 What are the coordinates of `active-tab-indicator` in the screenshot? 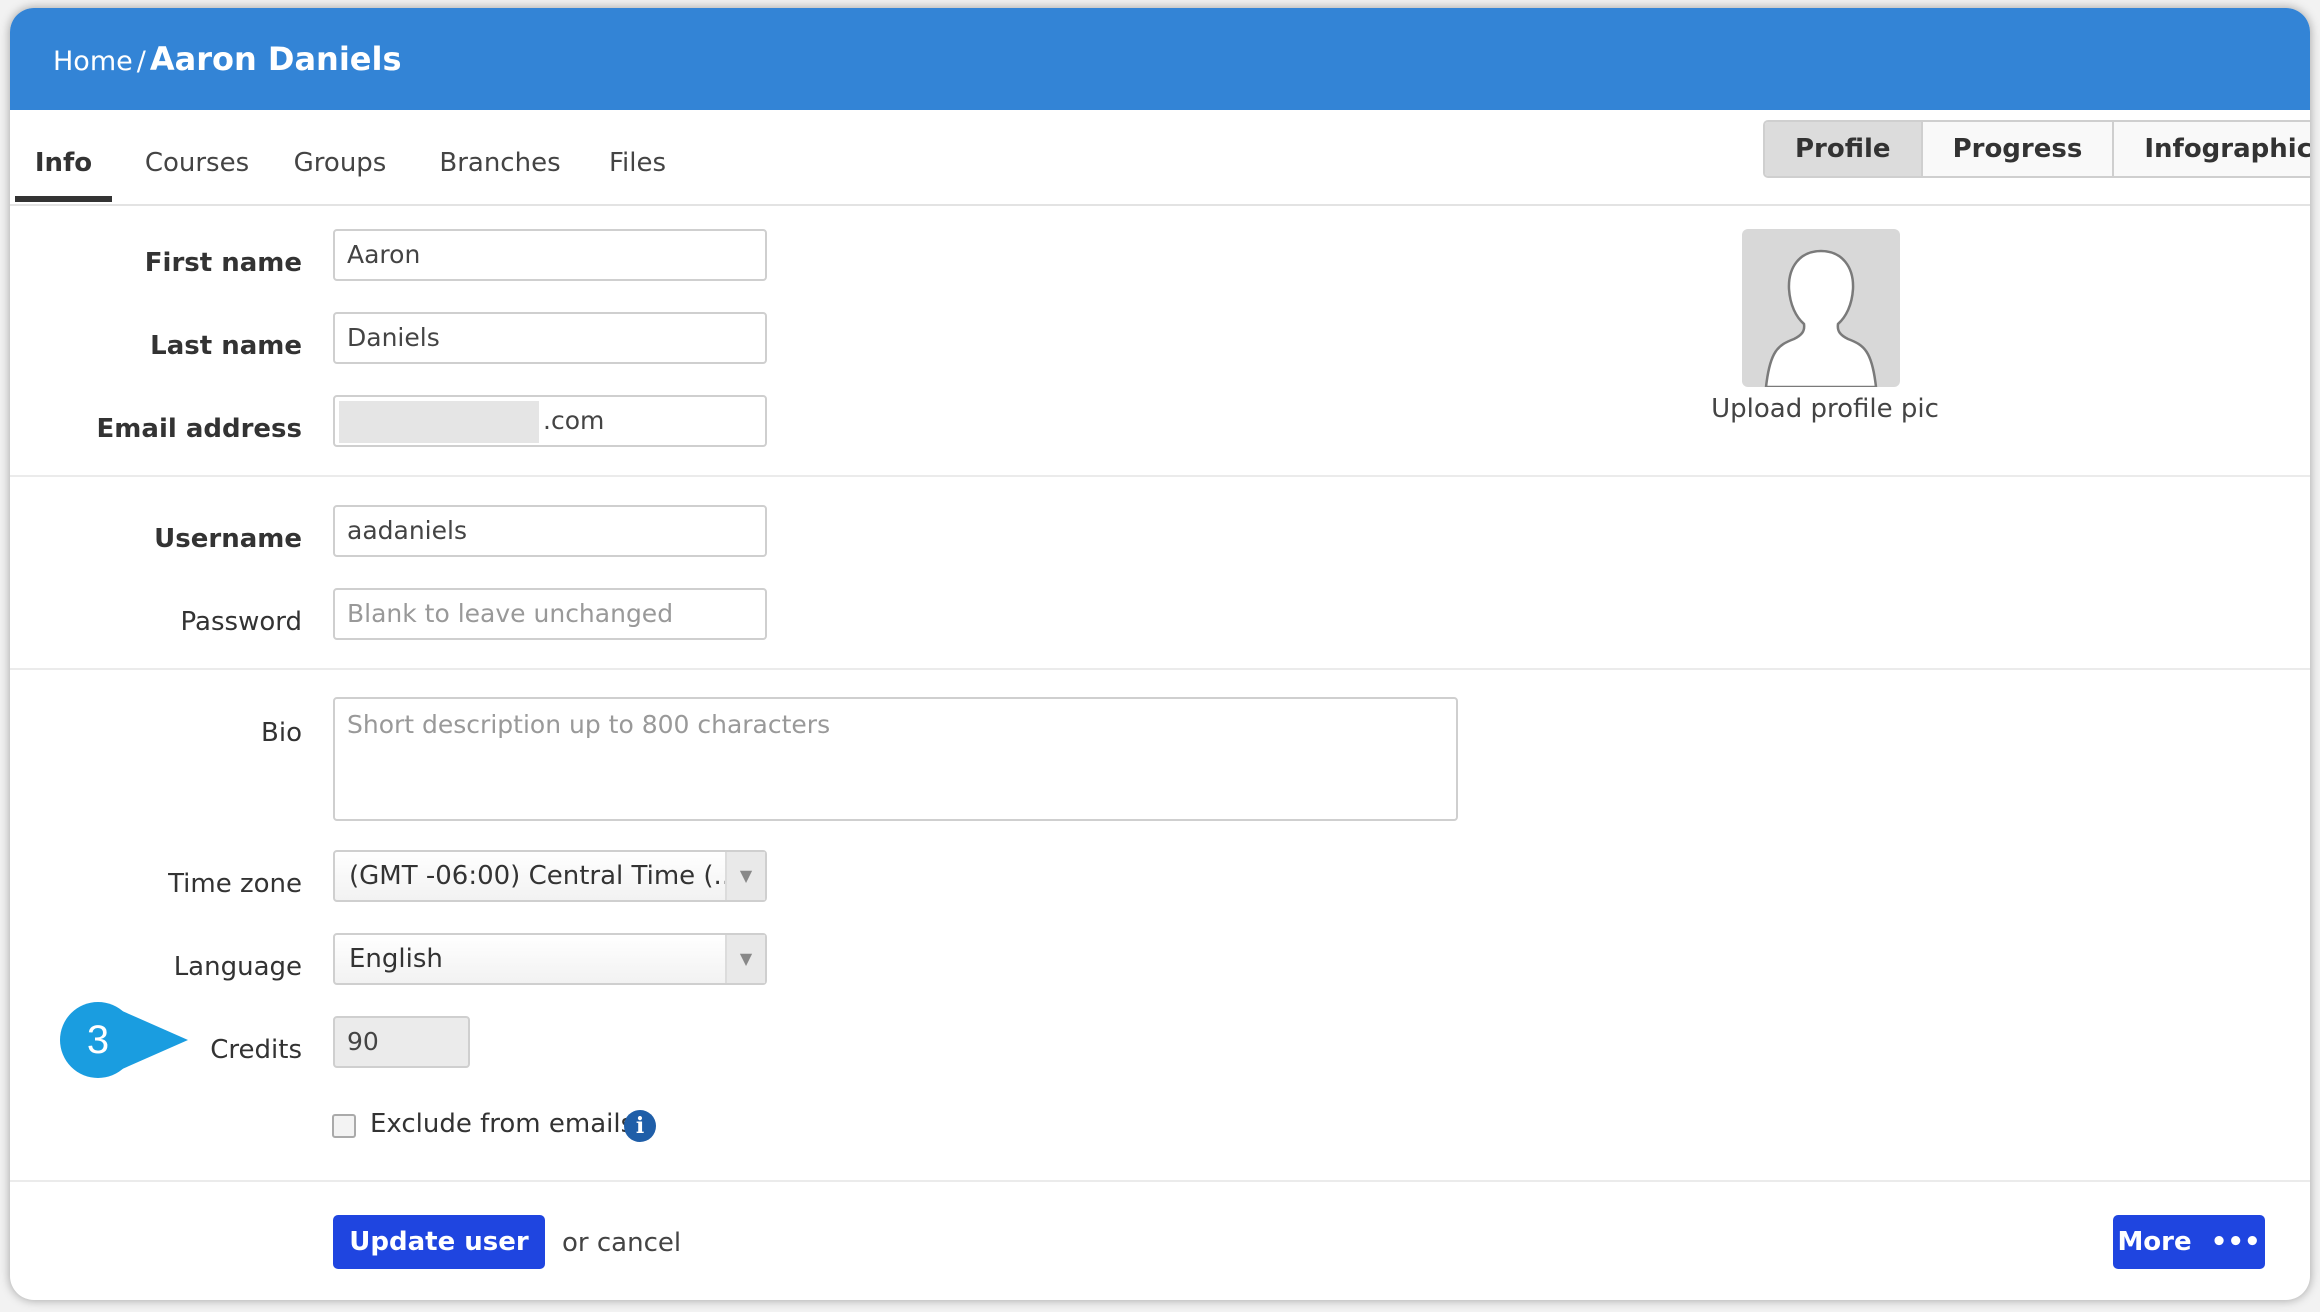 It's located at (63, 199).